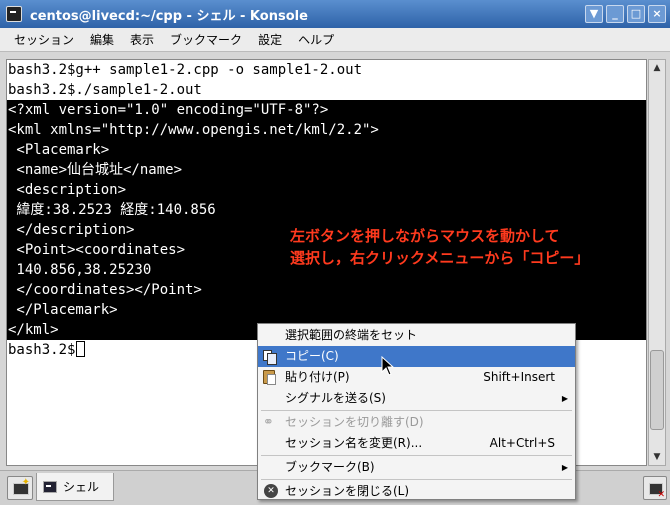 The width and height of the screenshot is (670, 505). Describe the element at coordinates (636, 14) in the screenshot. I see `maximize-button: □` at that location.